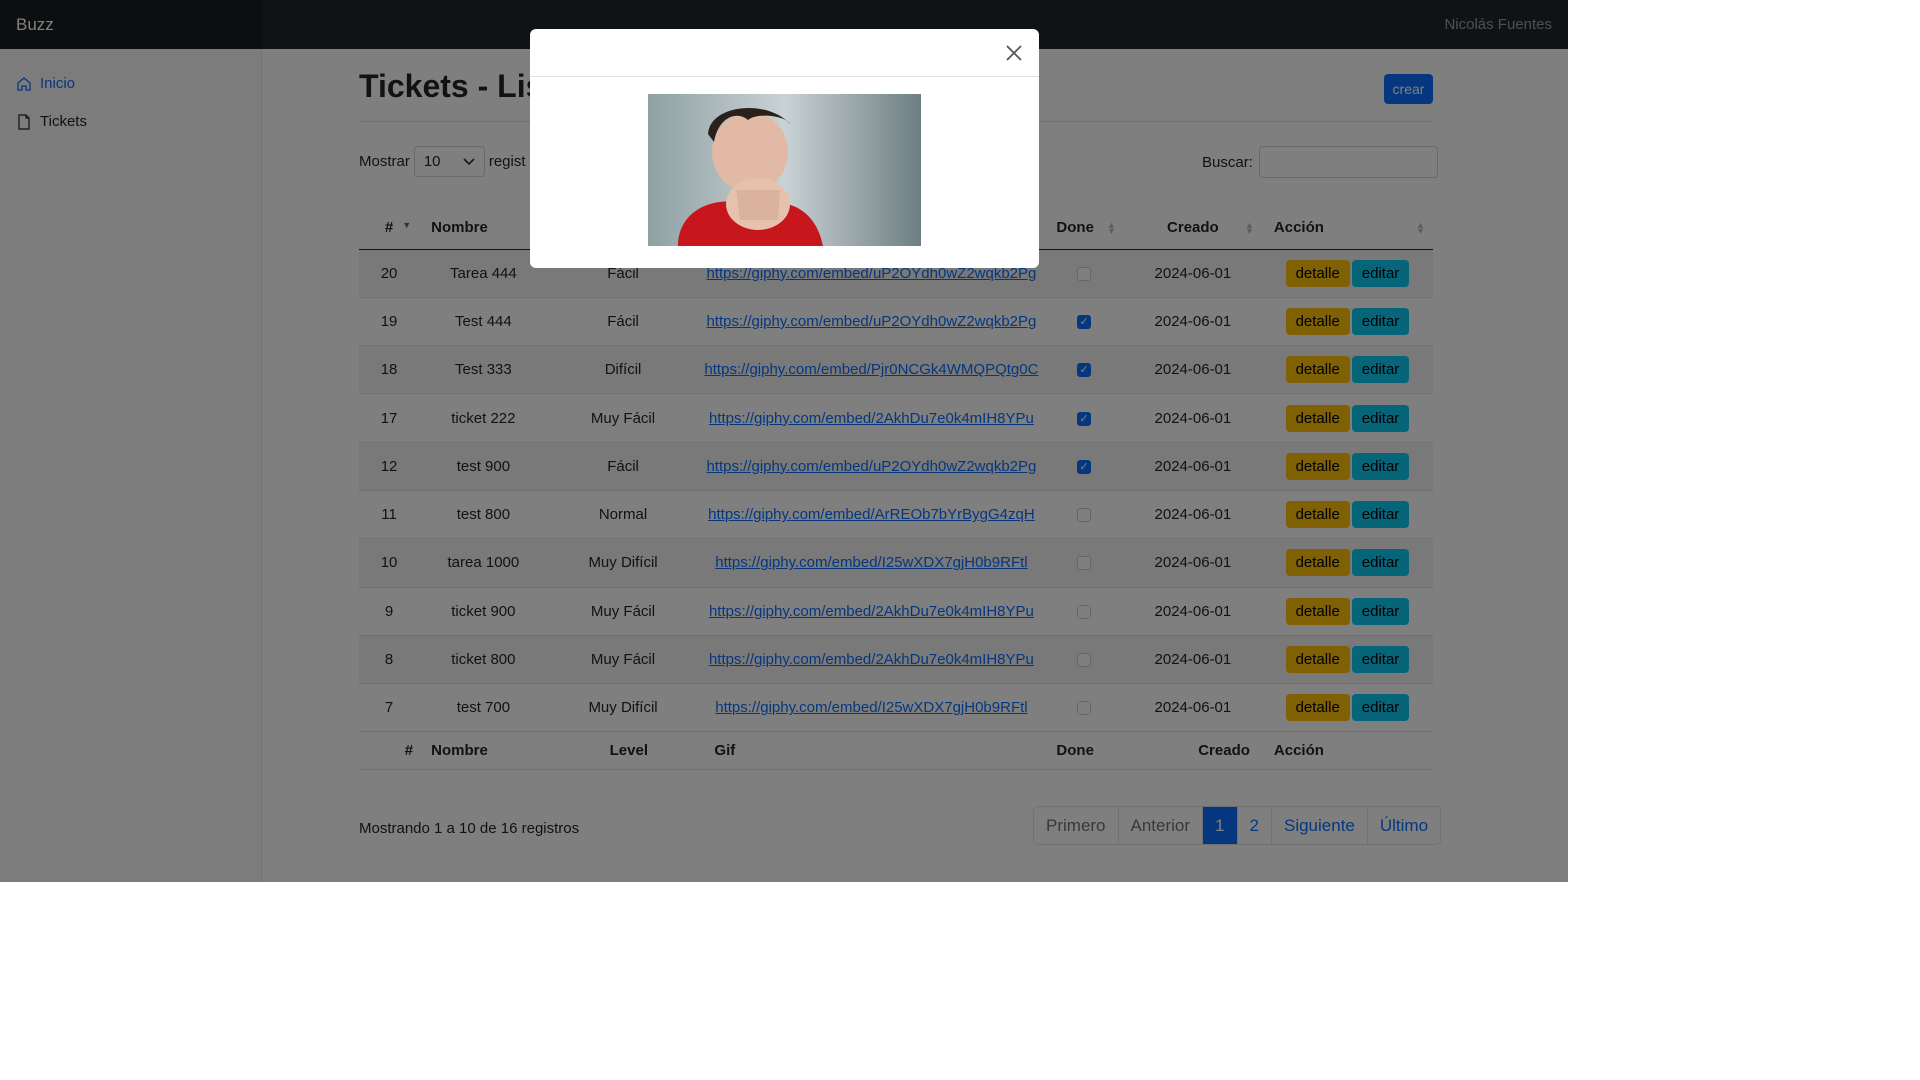 The height and width of the screenshot is (1080, 1920). I want to click on gif-preview-image, so click(784, 170).